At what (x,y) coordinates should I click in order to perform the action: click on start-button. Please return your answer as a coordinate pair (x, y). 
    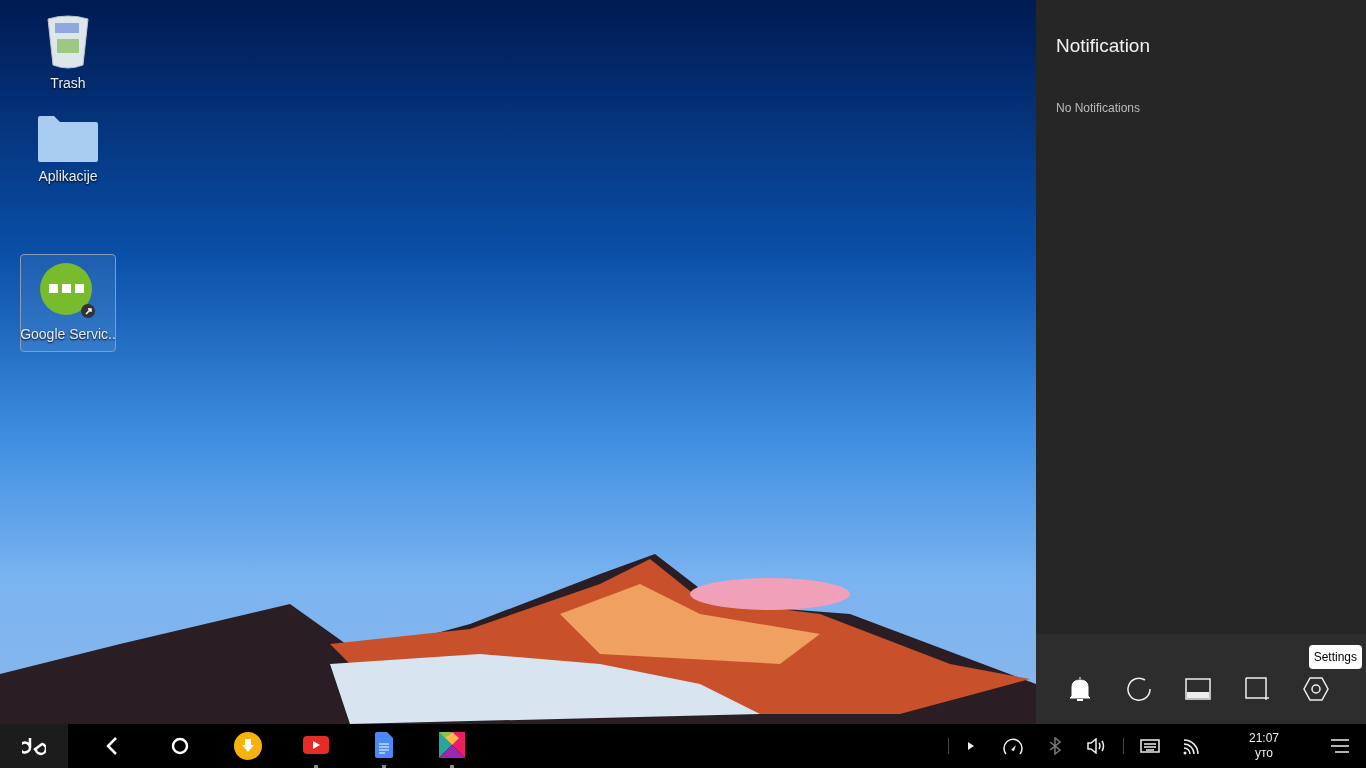
    Looking at the image, I should click on (34, 746).